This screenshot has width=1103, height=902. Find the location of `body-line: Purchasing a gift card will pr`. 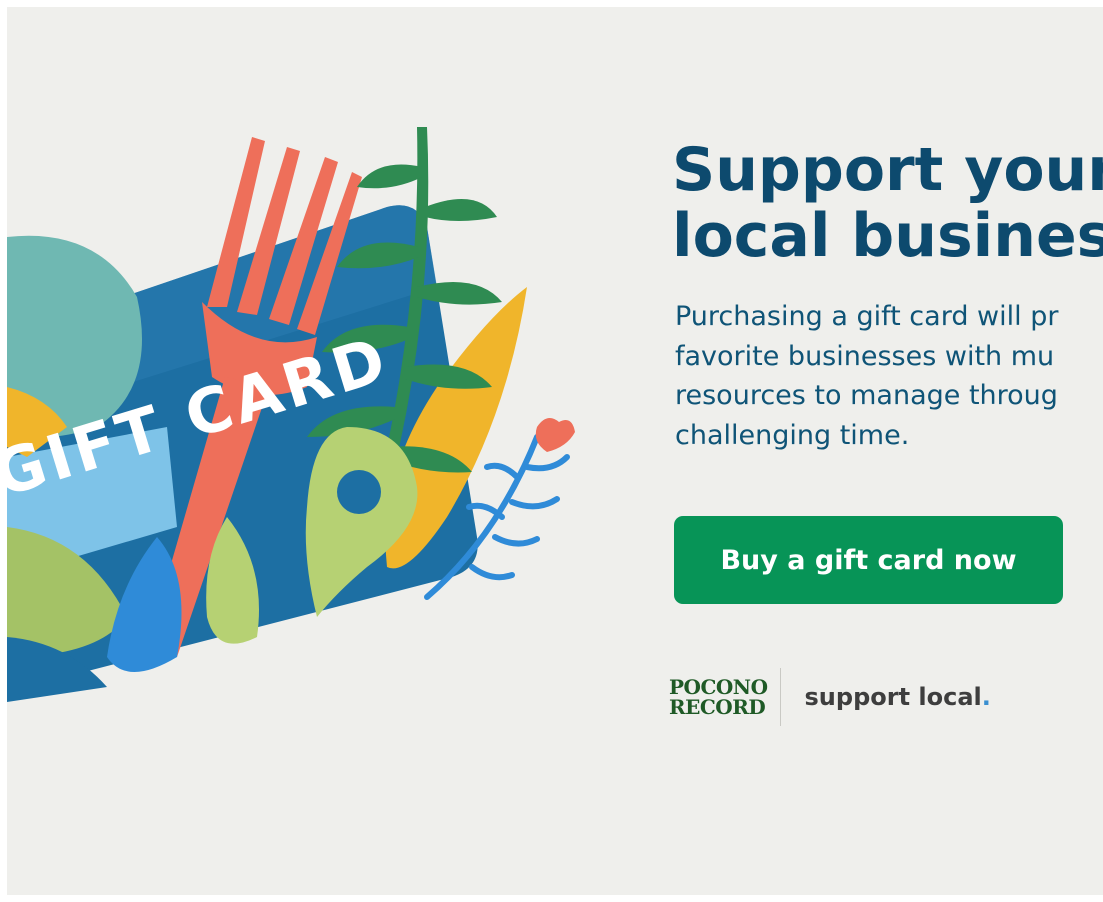

body-line: Purchasing a gift card will pr is located at coordinates (867, 316).